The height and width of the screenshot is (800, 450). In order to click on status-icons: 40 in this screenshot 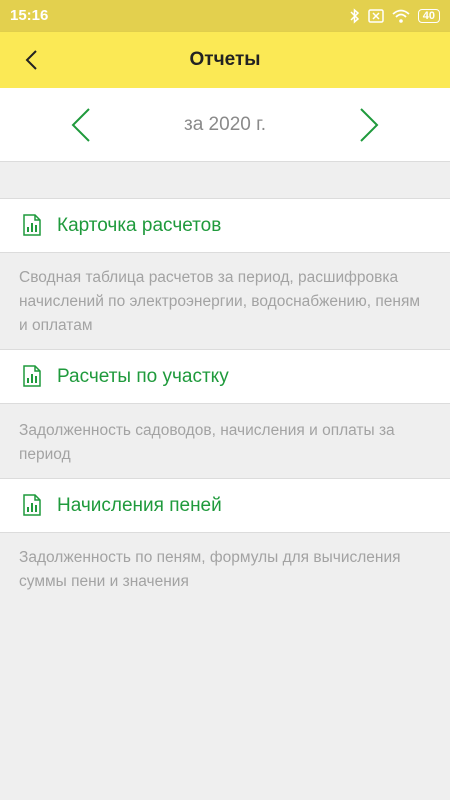, I will do `click(395, 16)`.